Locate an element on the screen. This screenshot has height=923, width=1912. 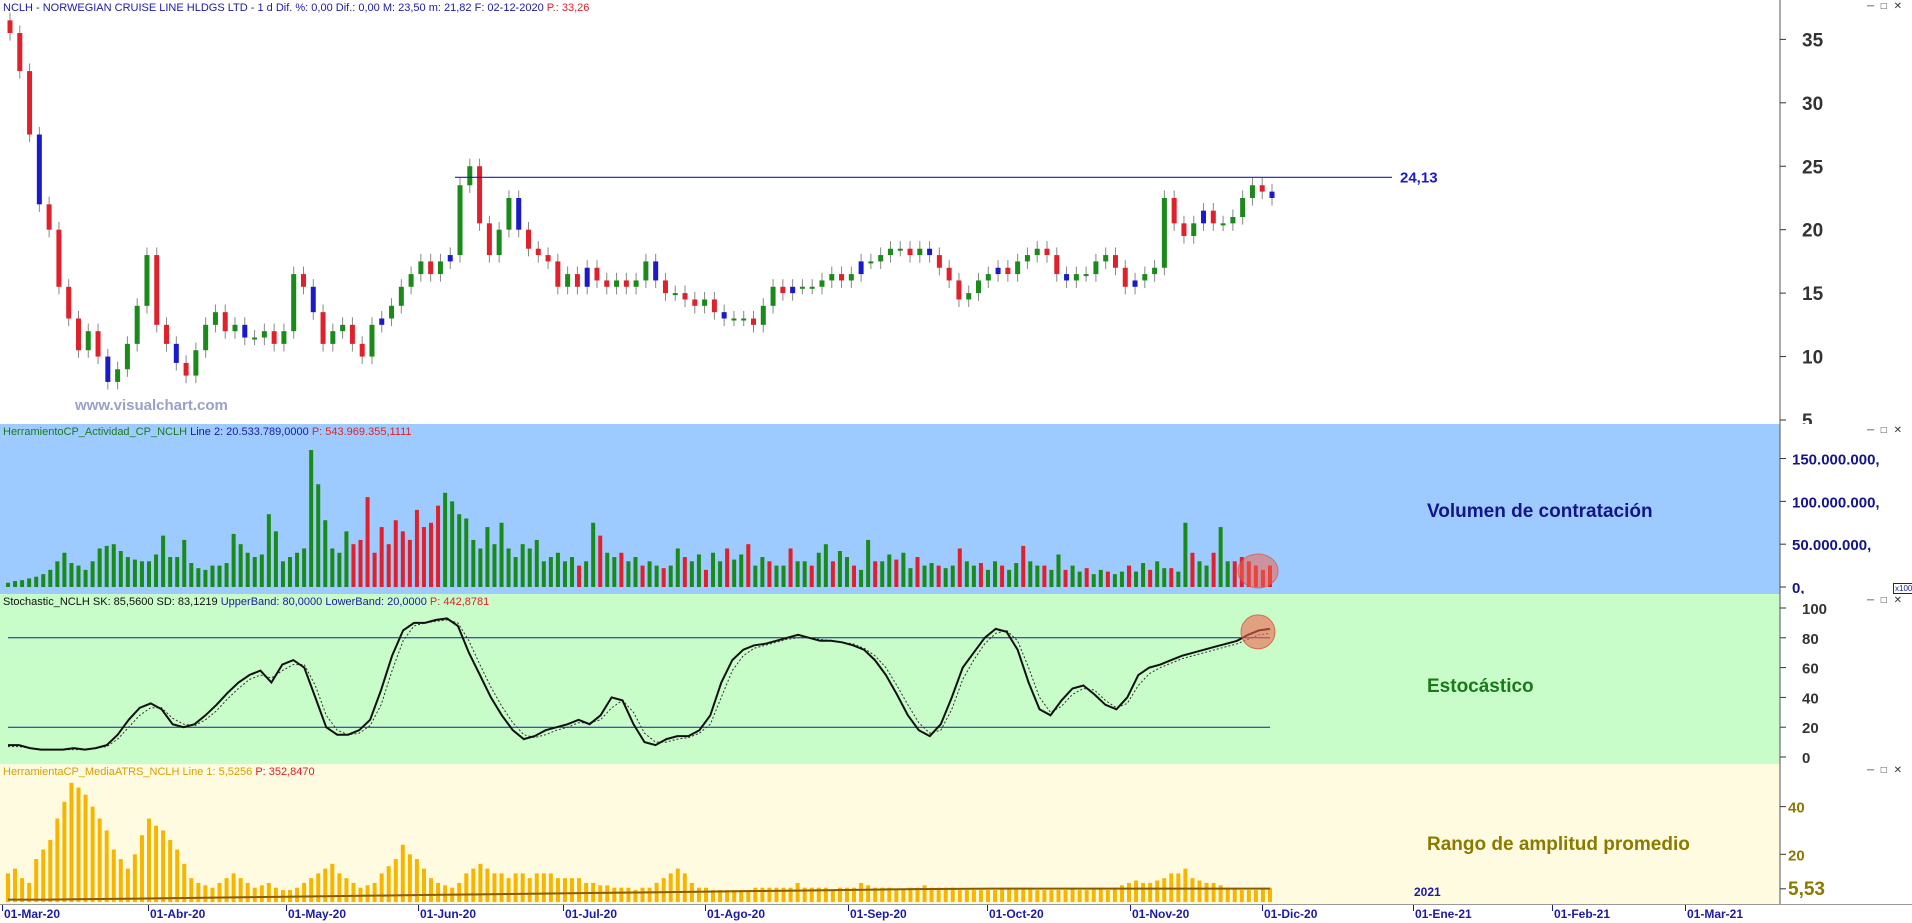
stochastic-window-controls: ─ □ ✕ is located at coordinates (1885, 600).